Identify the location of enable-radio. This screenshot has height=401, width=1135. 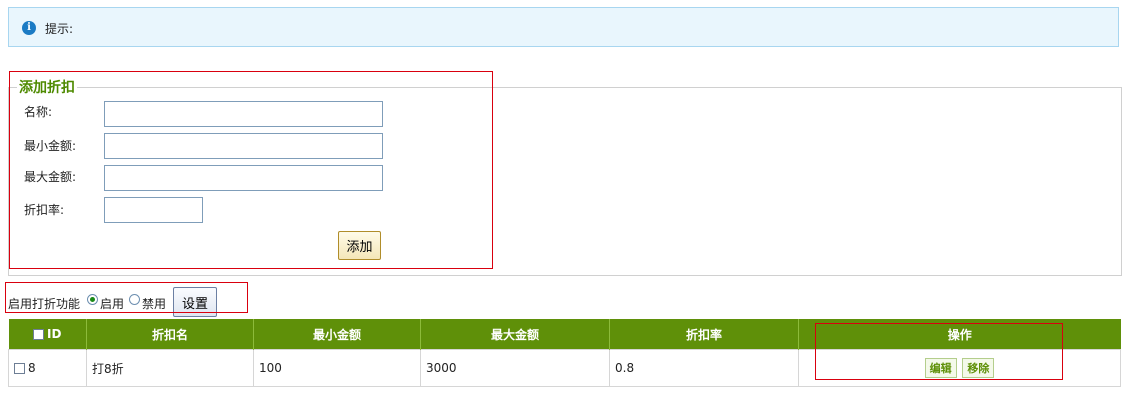
(92, 299).